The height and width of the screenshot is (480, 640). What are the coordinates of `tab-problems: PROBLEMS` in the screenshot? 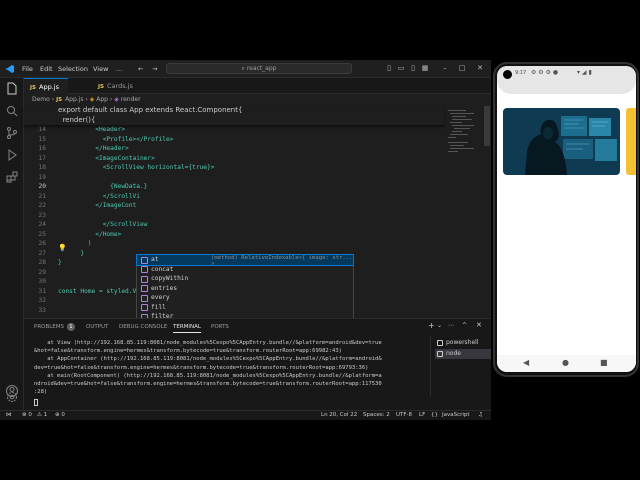 It's located at (49, 327).